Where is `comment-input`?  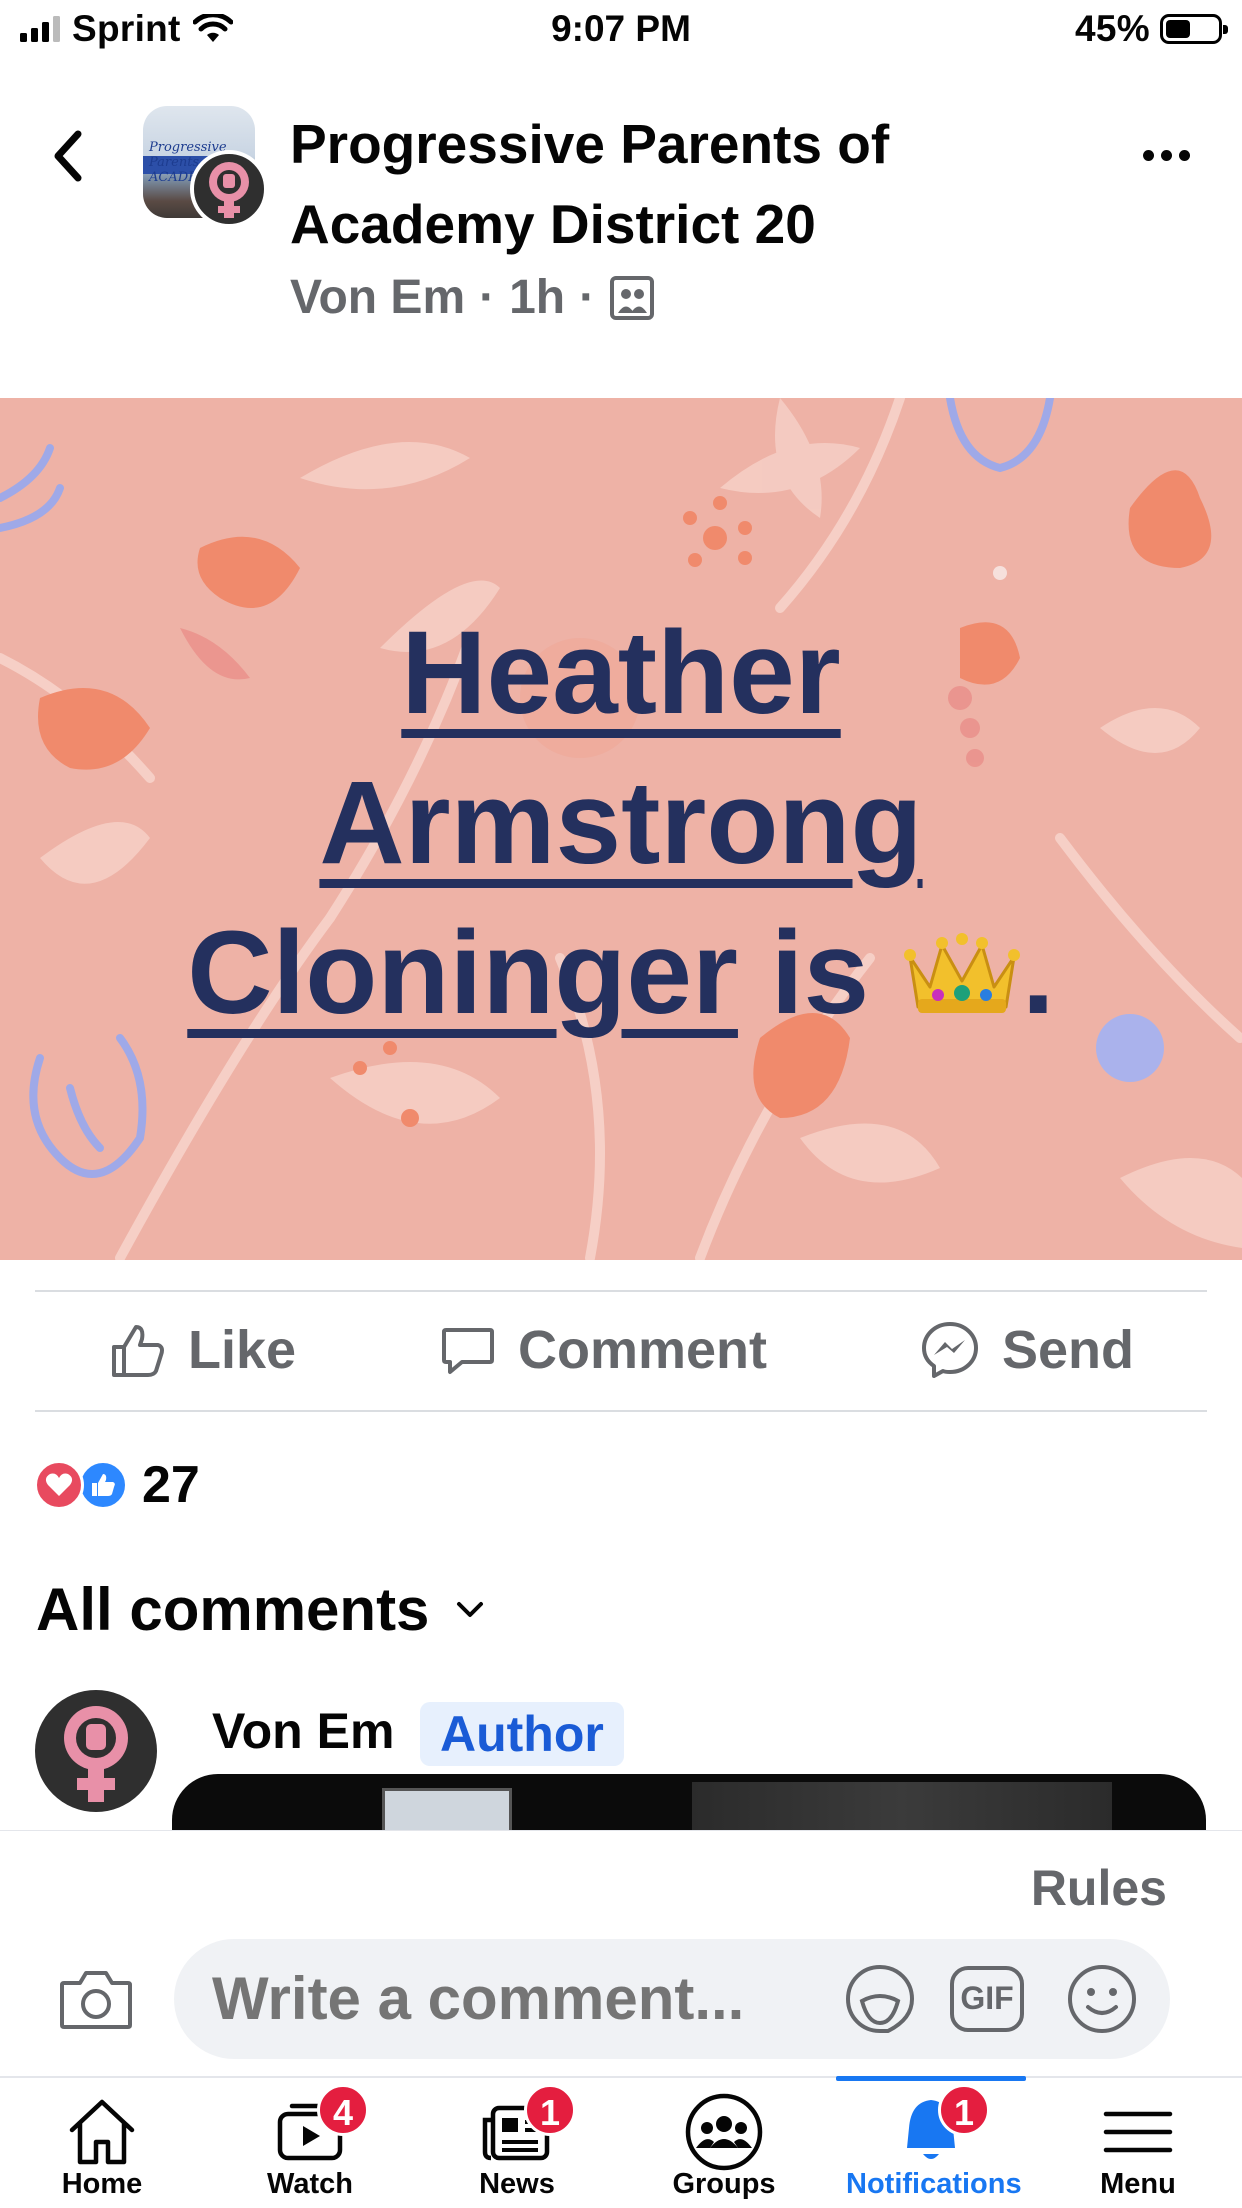
comment-input is located at coordinates (502, 1999).